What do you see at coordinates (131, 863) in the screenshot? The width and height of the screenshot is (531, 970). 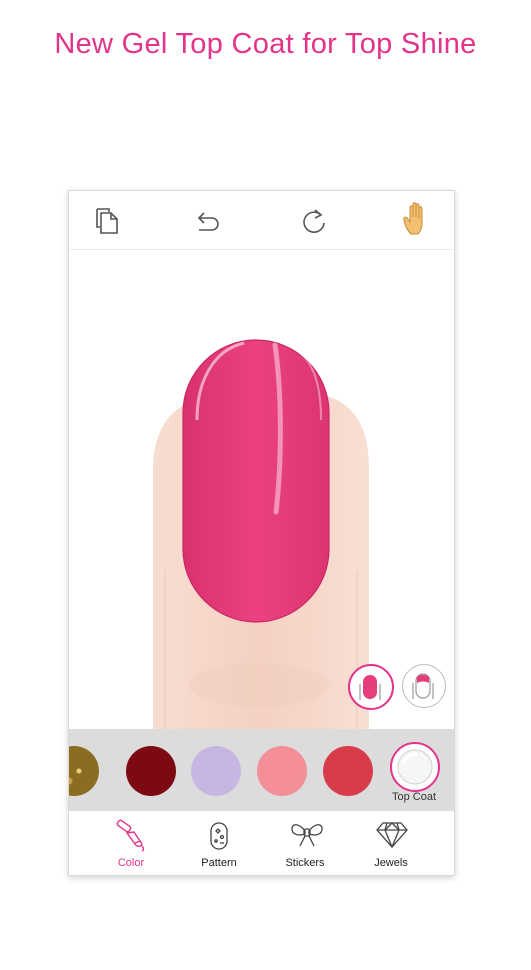 I see `tab-color-label: Color` at bounding box center [131, 863].